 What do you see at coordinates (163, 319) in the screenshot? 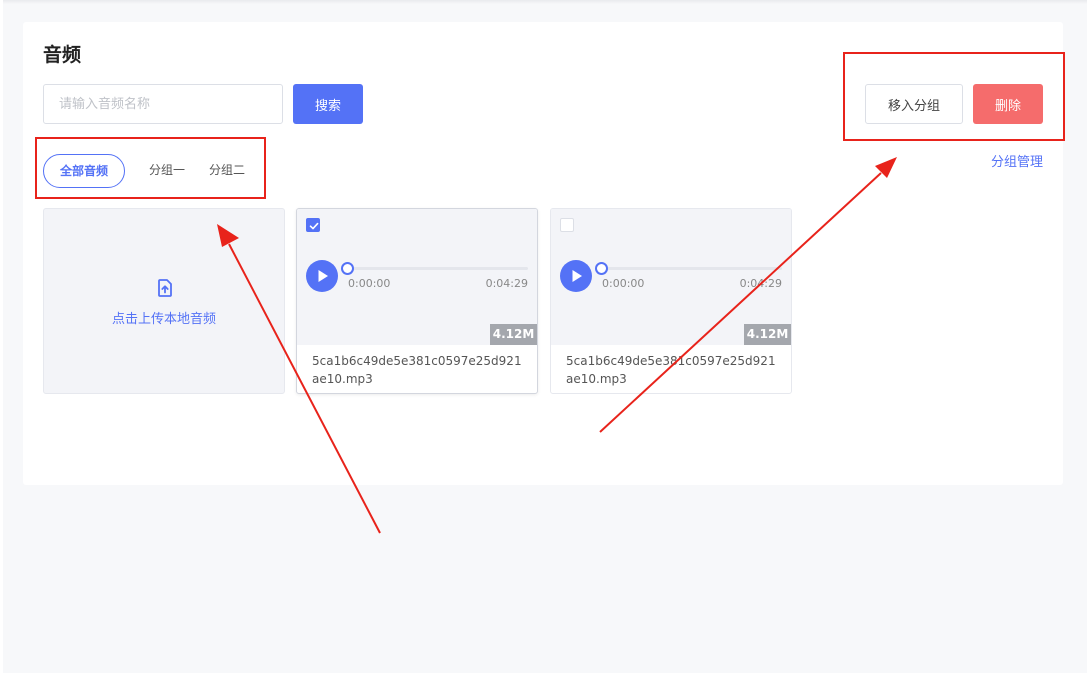
I see `upload-label: 点击上传本地音频` at bounding box center [163, 319].